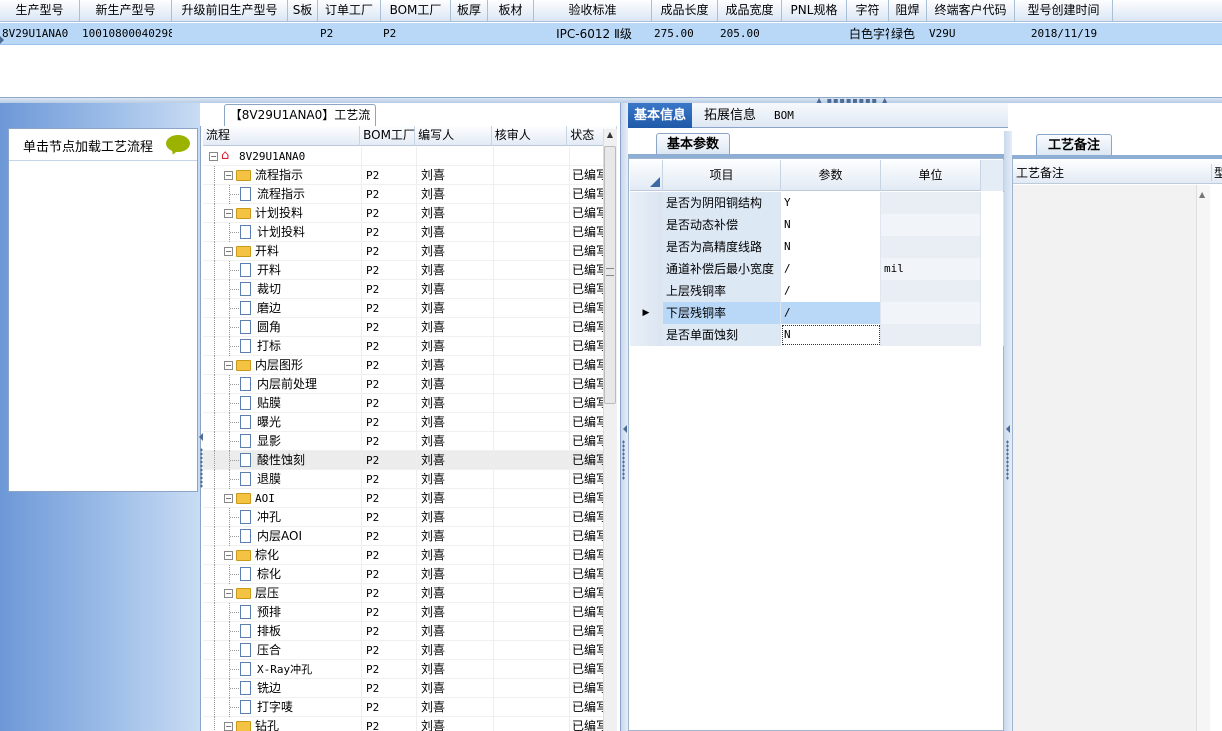 This screenshot has width=1222, height=731. Describe the element at coordinates (403, 384) in the screenshot. I see `tree-node: 内层前处理 P2刘喜 已编写` at that location.